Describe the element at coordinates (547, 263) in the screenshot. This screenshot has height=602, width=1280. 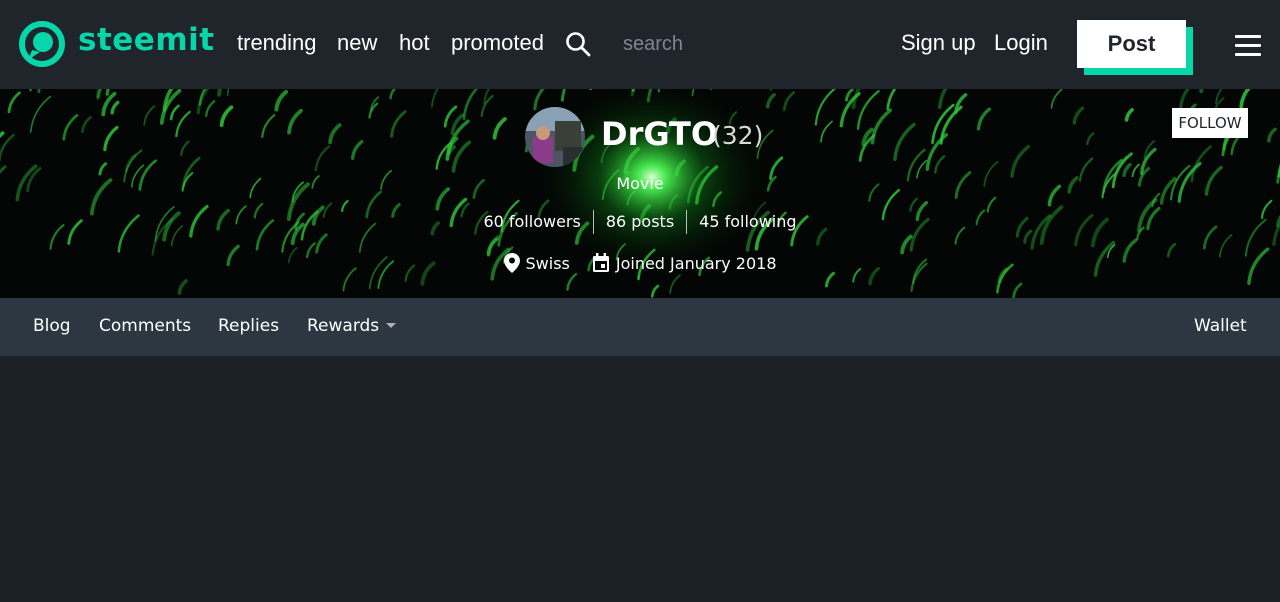
I see `location-text: Swiss` at that location.